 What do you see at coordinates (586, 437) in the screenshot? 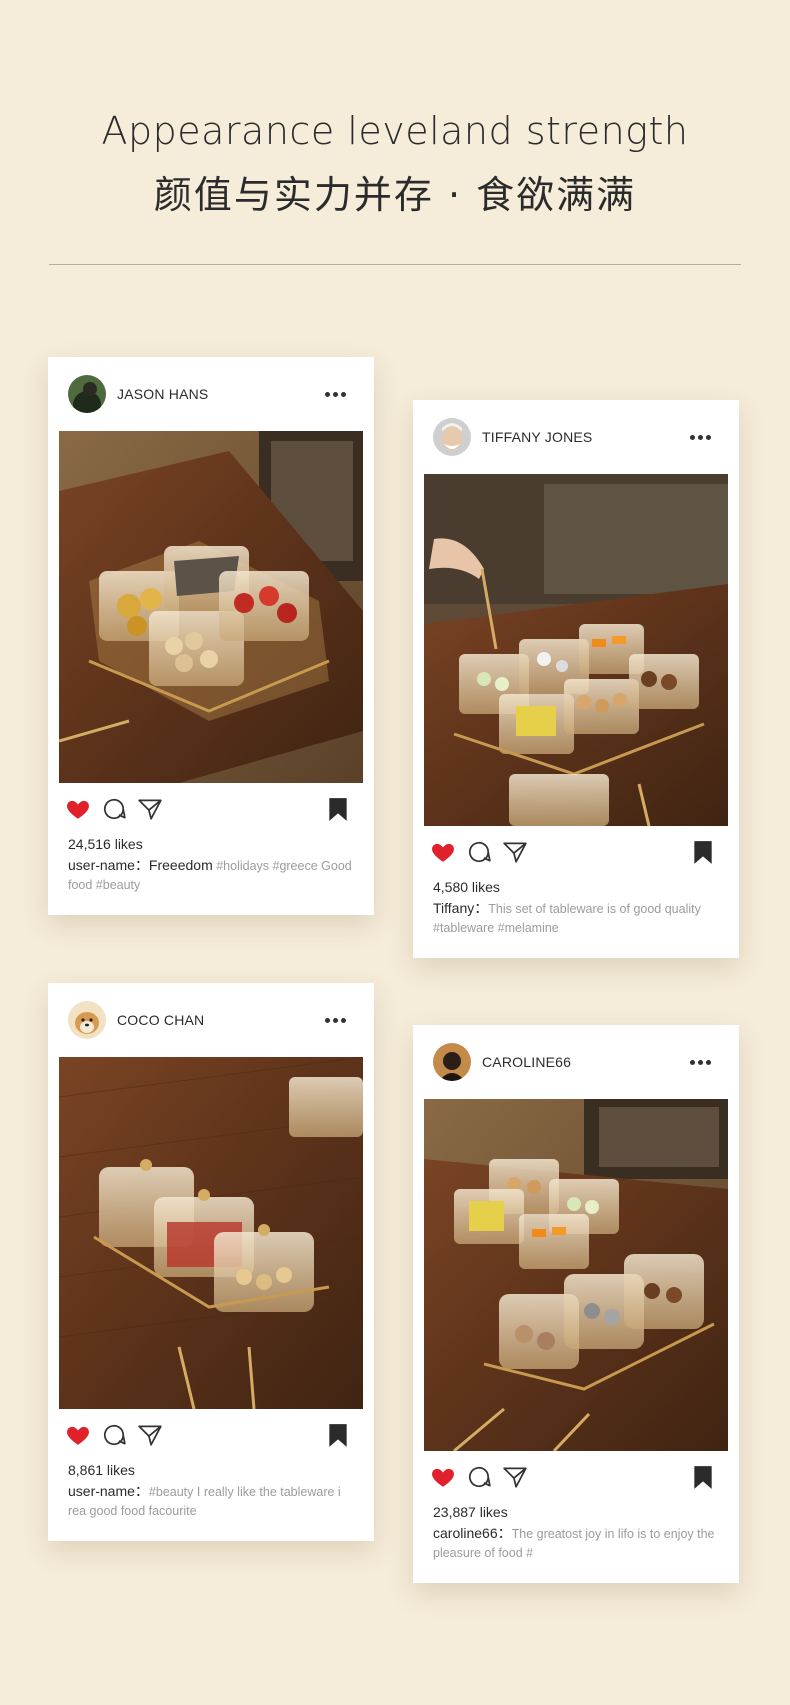
I see `post-username: TIFFANY JONES` at bounding box center [586, 437].